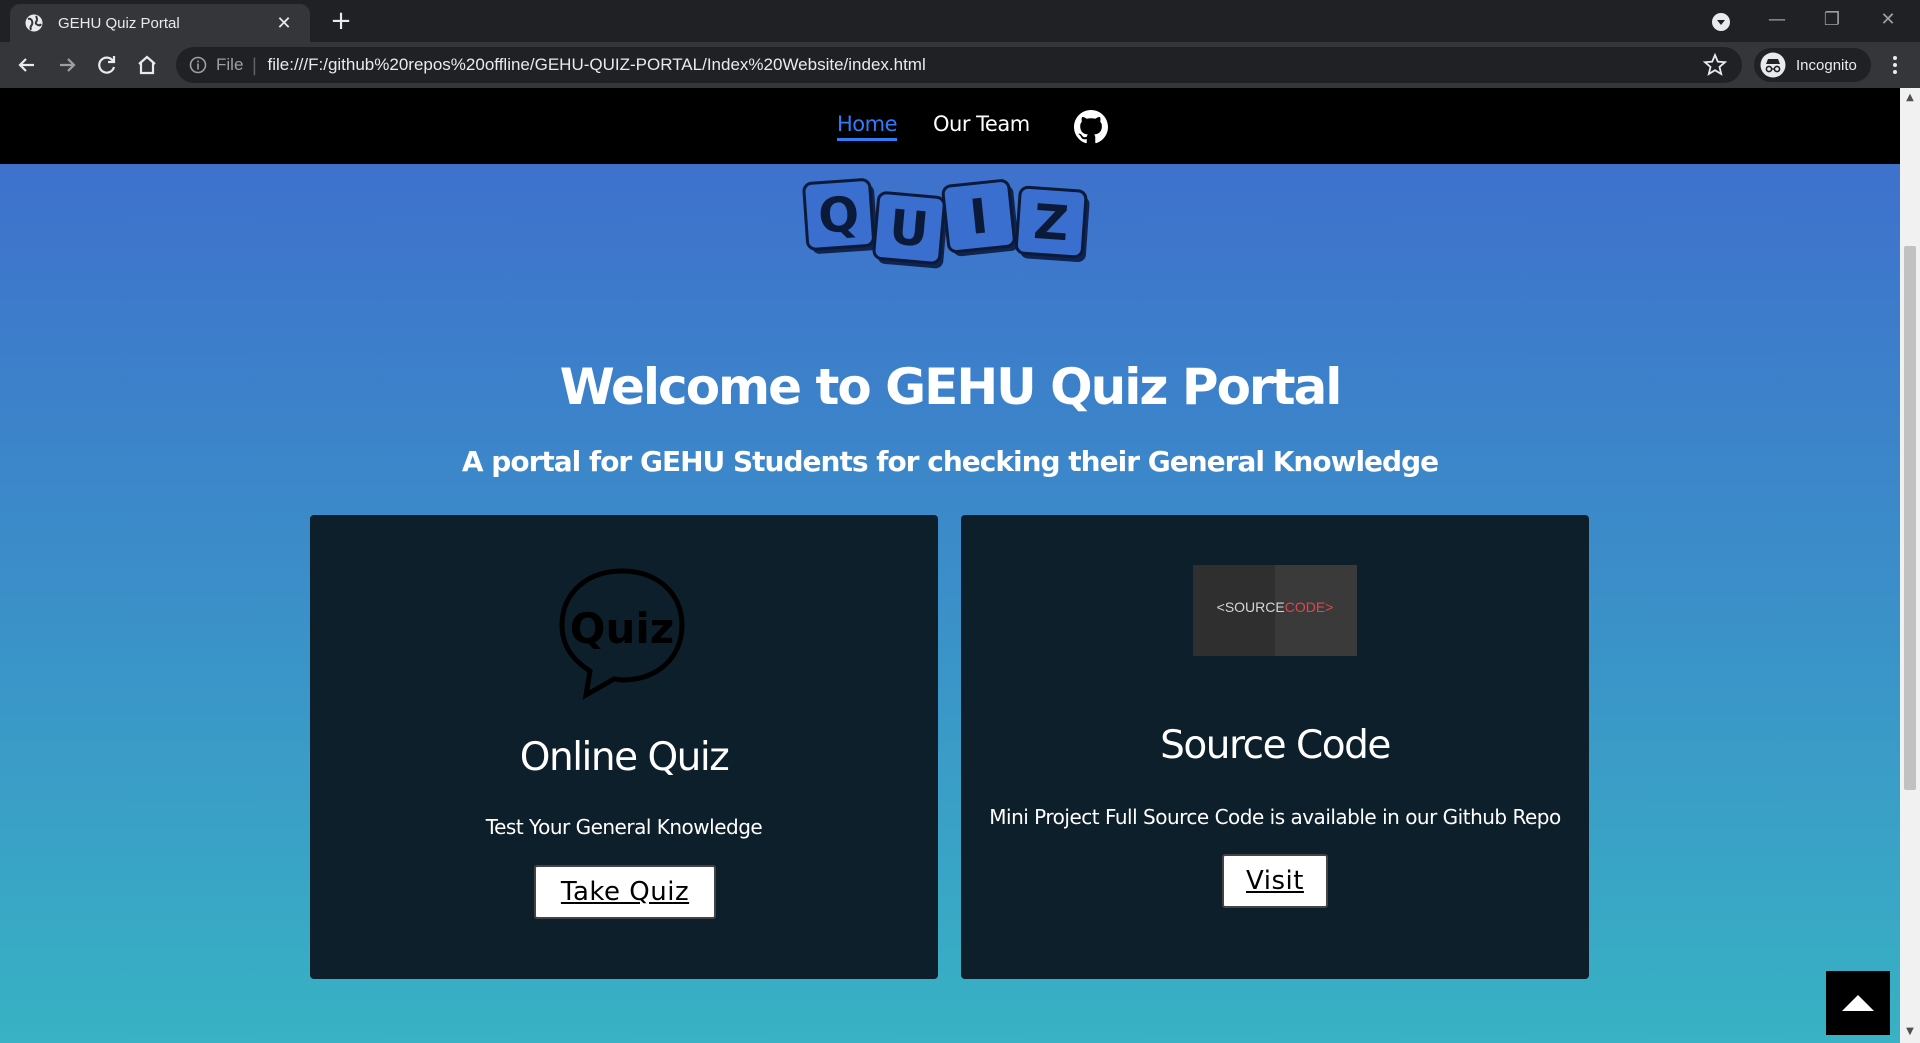 The width and height of the screenshot is (1920, 1043). Describe the element at coordinates (1777, 20) in the screenshot. I see `minimize-icon: —` at that location.